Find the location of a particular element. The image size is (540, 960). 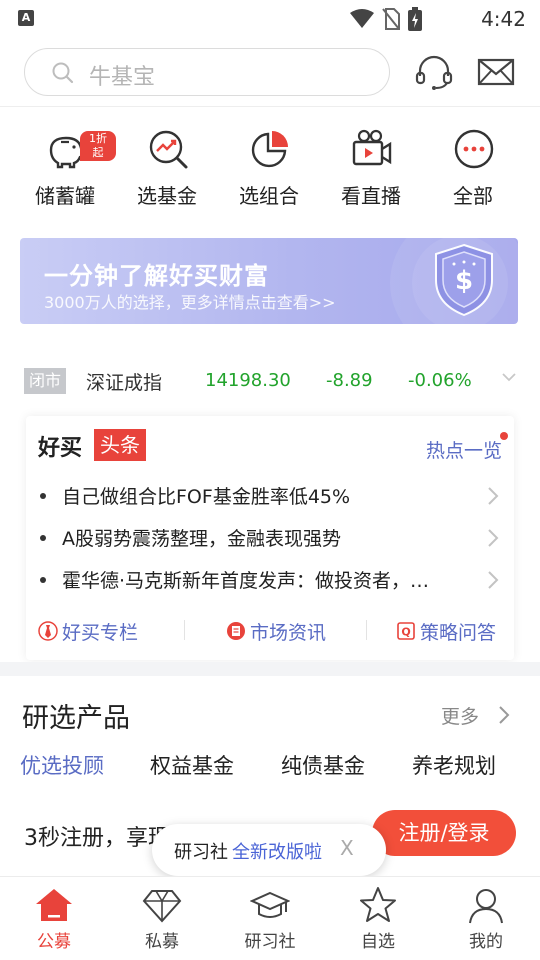

index-change: -8.89 is located at coordinates (349, 380).